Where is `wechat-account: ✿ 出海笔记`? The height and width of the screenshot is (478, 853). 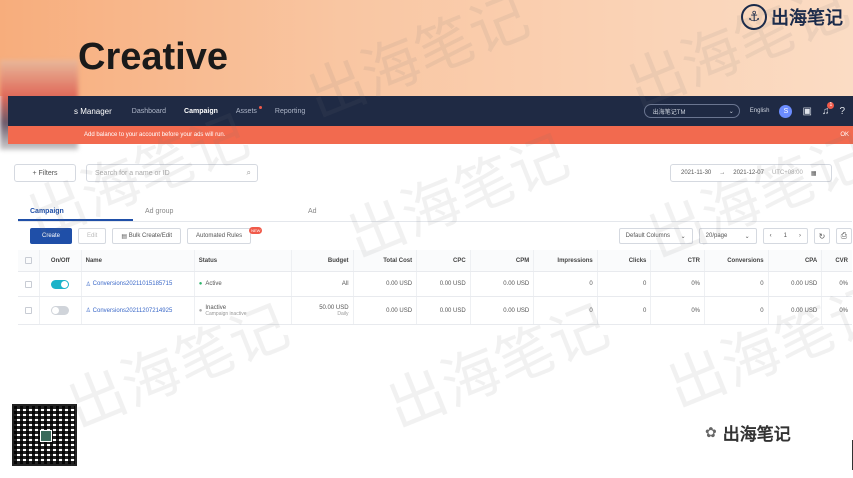
wechat-account: ✿ 出海笔记 is located at coordinates (748, 433).